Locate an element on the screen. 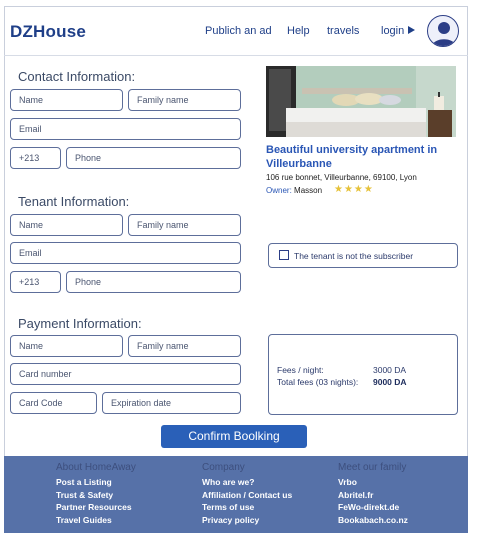 The height and width of the screenshot is (541, 479). footer-link: Abritel.fr is located at coordinates (373, 495).